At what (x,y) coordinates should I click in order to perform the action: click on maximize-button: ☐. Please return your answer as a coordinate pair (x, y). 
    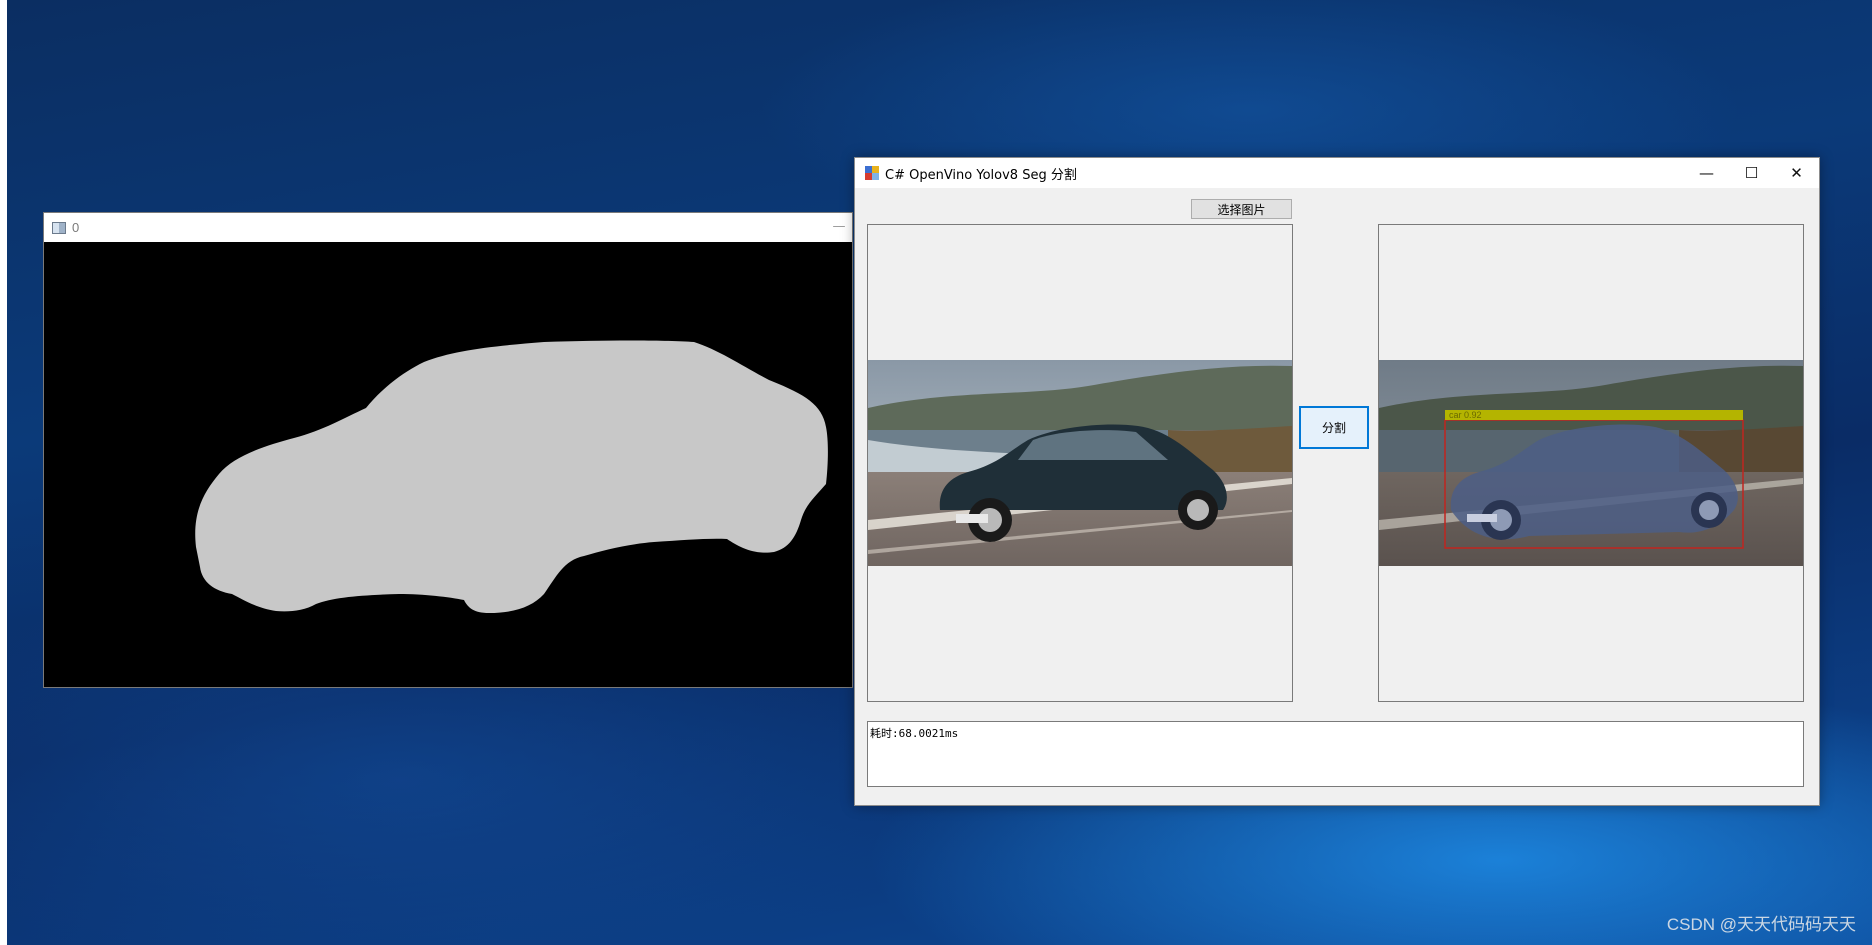
    Looking at the image, I should click on (1751, 173).